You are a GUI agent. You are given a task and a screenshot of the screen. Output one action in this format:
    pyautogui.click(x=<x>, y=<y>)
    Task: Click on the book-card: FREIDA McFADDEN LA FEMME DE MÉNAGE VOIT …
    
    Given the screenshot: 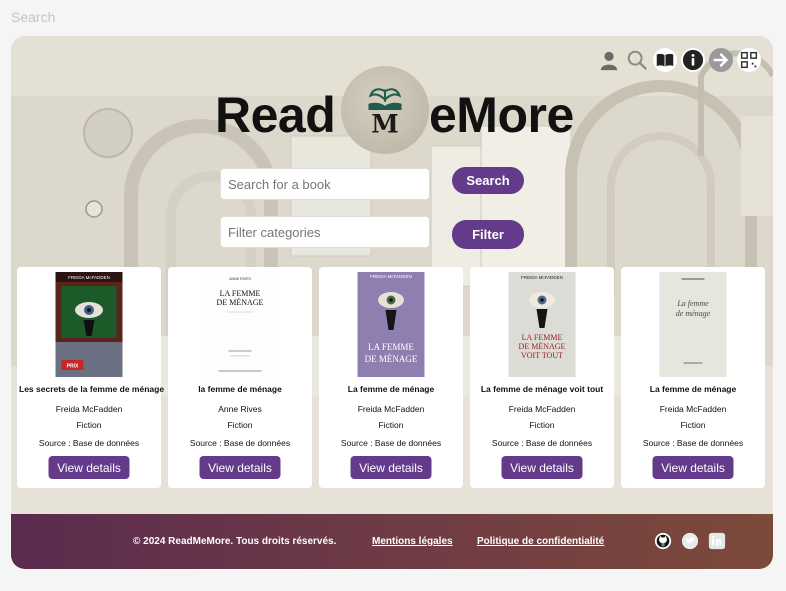 What is the action you would take?
    pyautogui.click(x=542, y=377)
    